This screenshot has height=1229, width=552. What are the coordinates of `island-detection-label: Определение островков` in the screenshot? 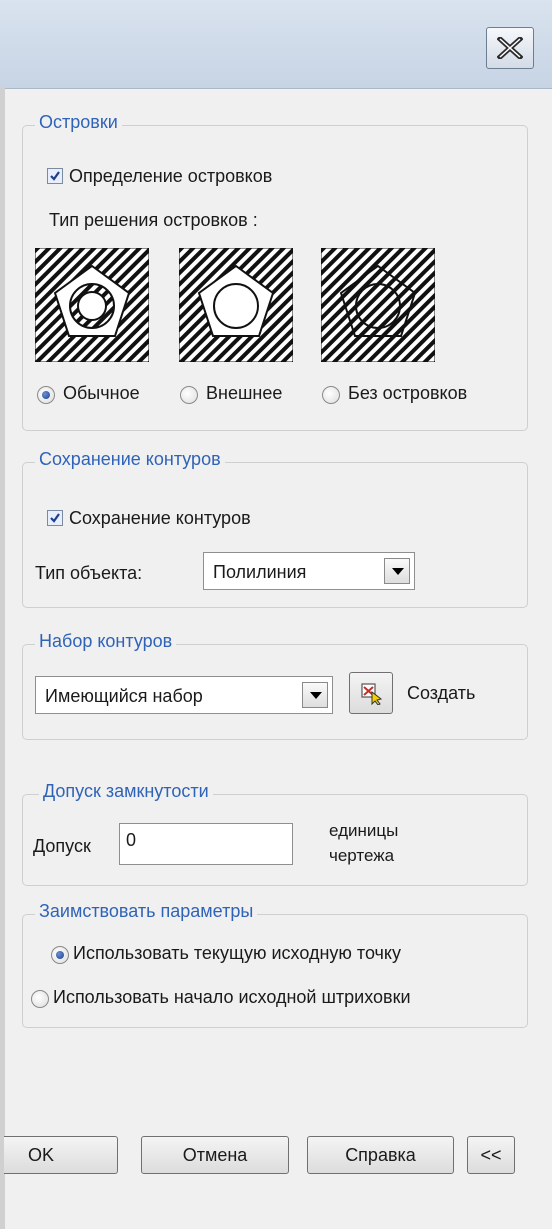 It's located at (171, 176).